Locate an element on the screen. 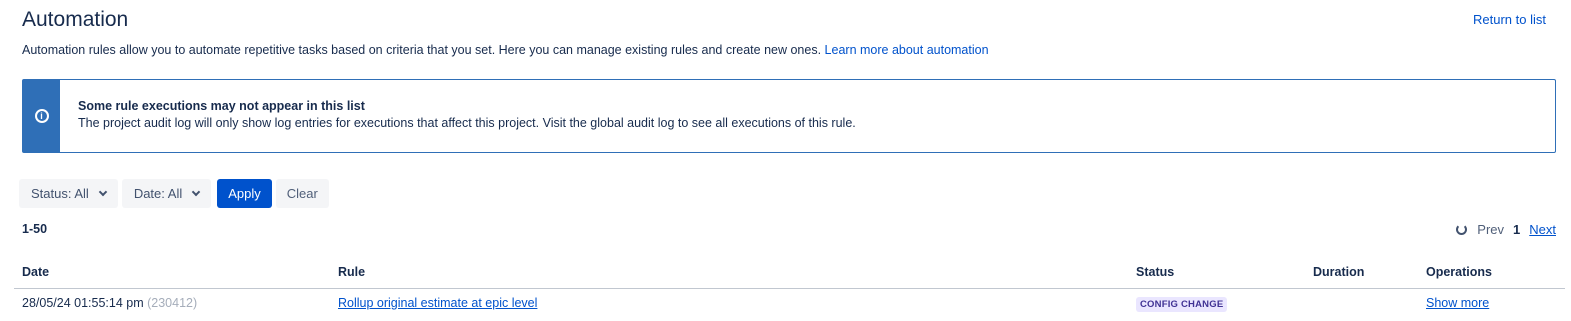  status-filter-label: Status: All is located at coordinates (60, 193).